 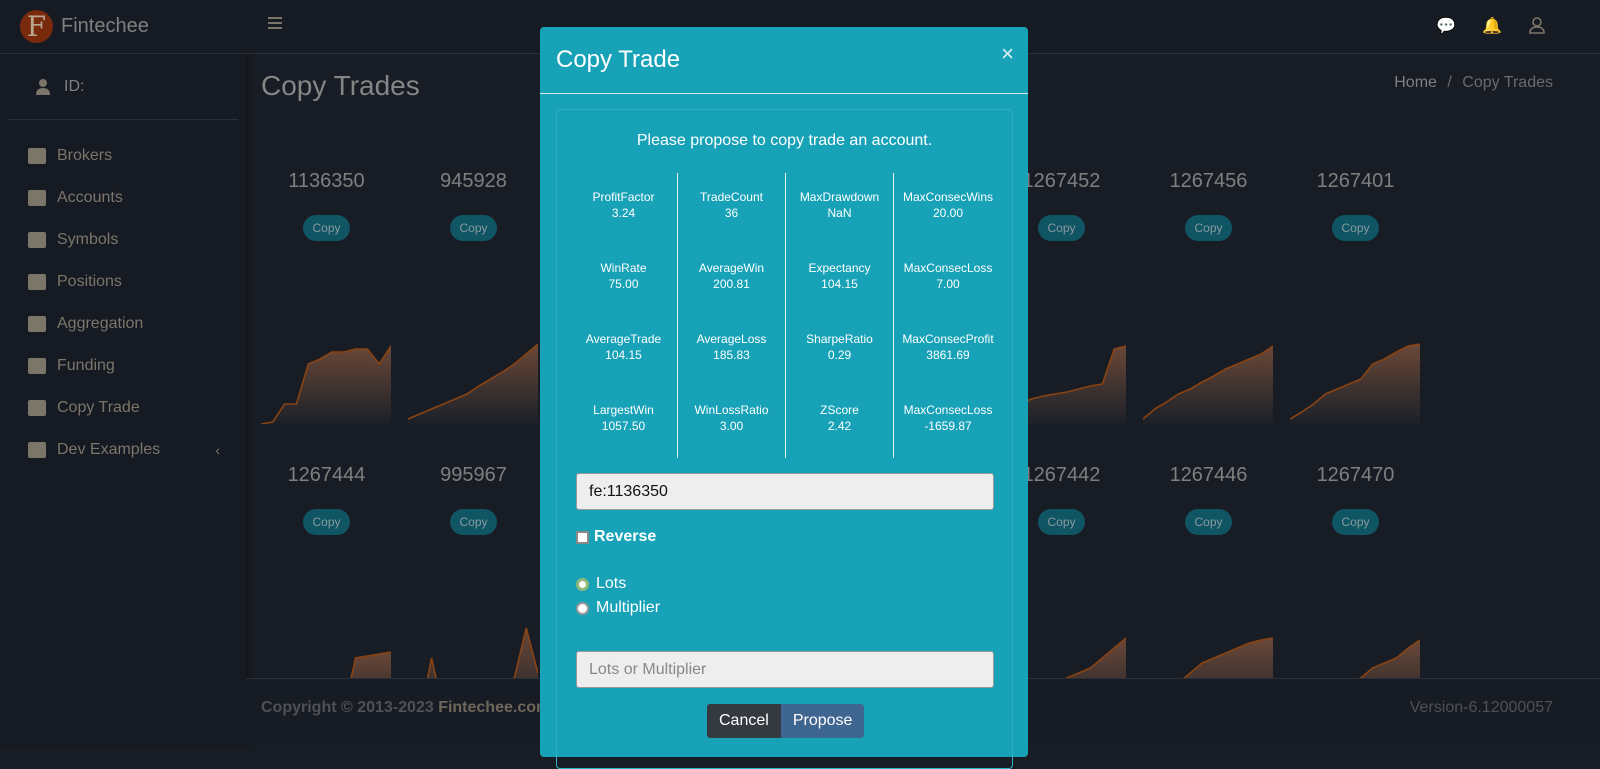 I want to click on stat-item: AverageWin 200.81, so click(x=731, y=279).